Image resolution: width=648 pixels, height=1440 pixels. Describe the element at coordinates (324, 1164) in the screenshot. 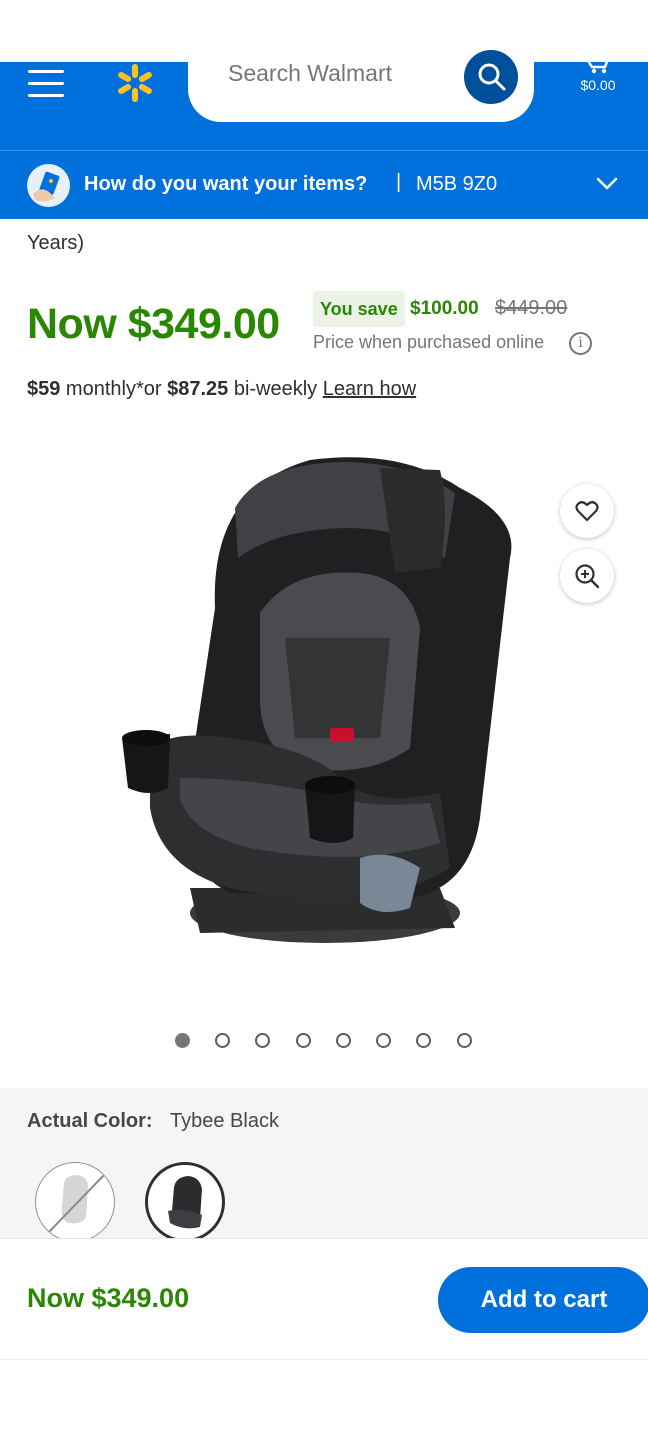

I see `variant-panel: Actual Color: Tybee Black` at that location.